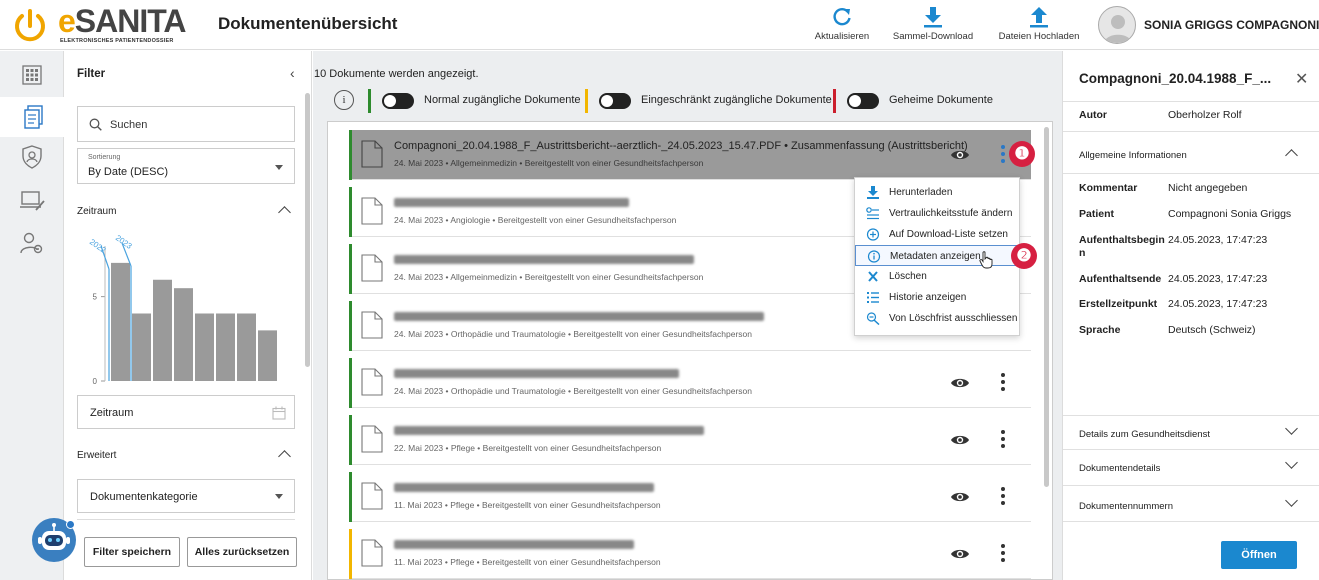 This screenshot has height=580, width=1319. Describe the element at coordinates (307, 230) in the screenshot. I see `filter-scrollbar` at that location.